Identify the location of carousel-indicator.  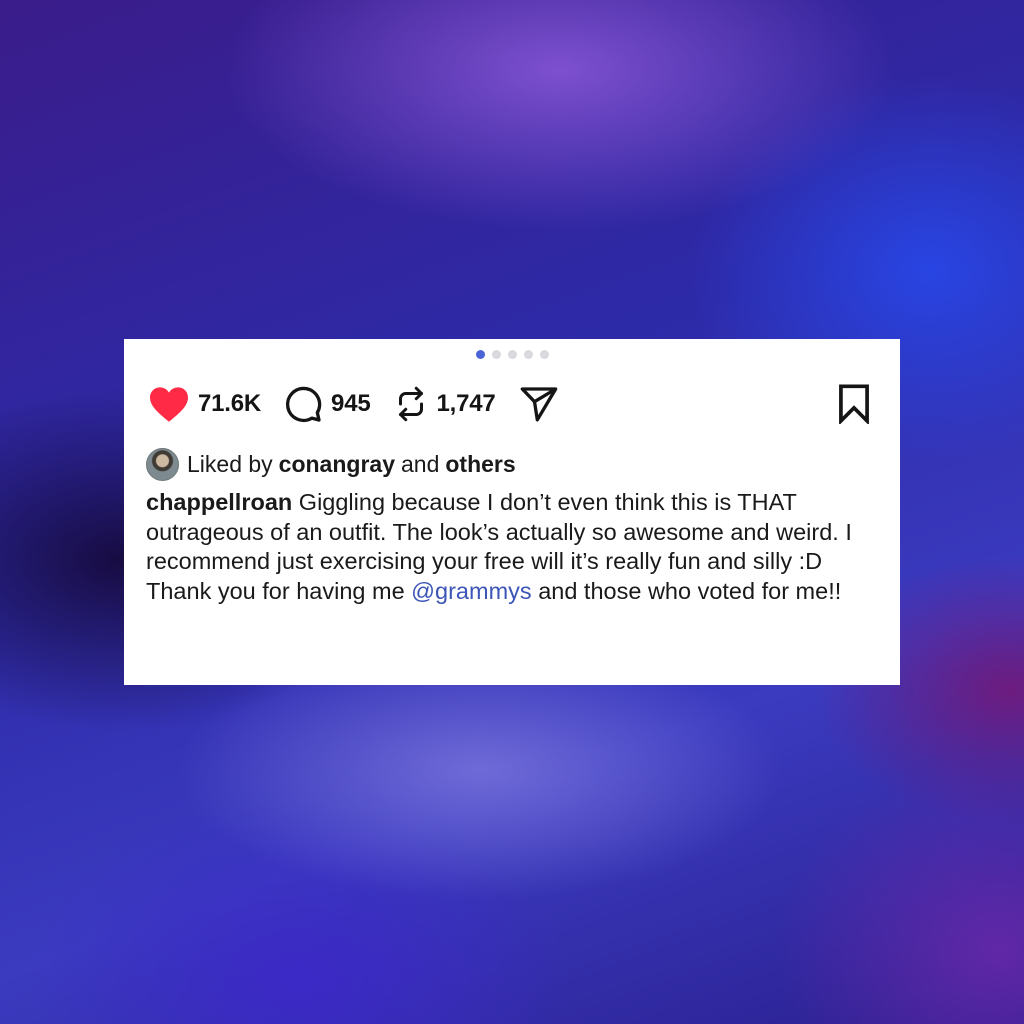
(512, 354).